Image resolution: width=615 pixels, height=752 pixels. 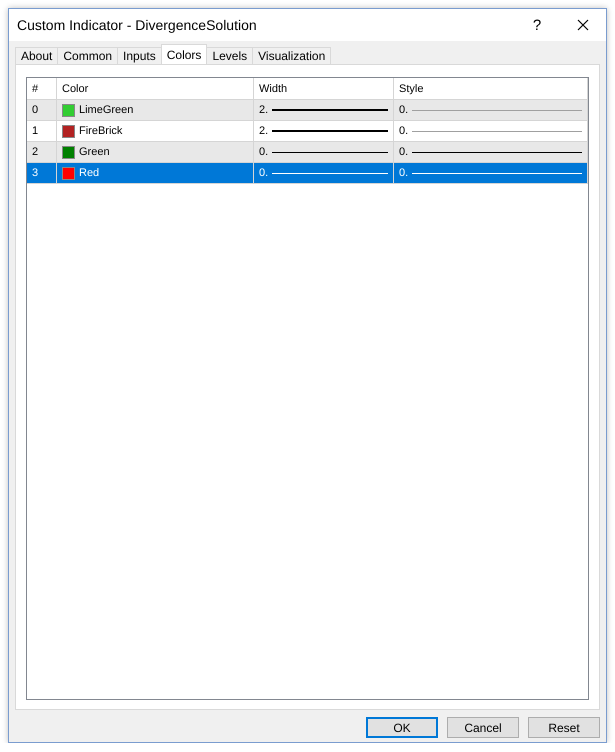 I want to click on dialog-button: Cancel, so click(x=483, y=727).